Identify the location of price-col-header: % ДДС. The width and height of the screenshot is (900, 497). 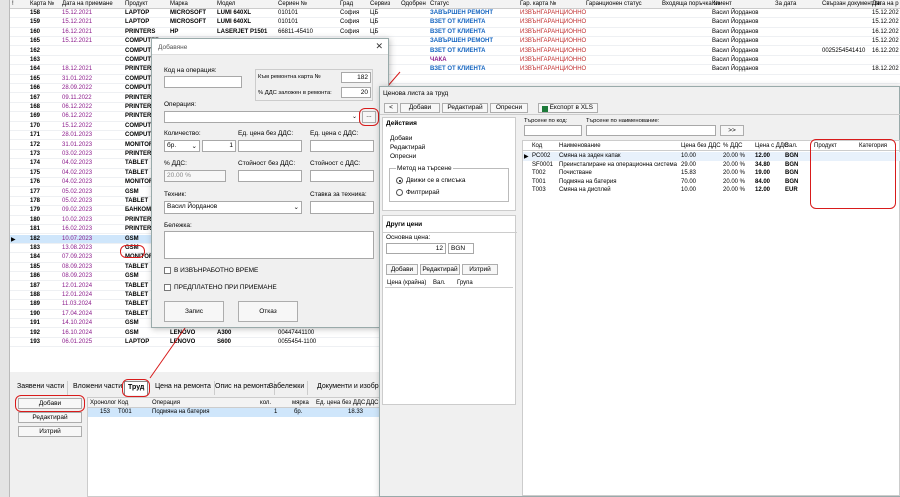
(732, 146).